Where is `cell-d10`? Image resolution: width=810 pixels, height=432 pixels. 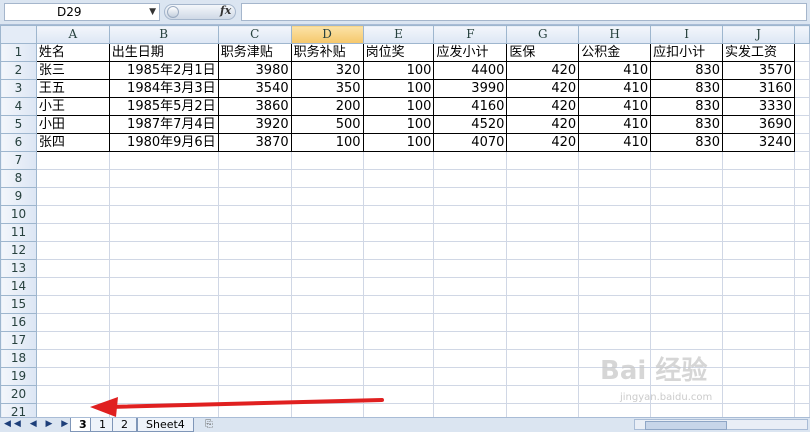 cell-d10 is located at coordinates (327, 214).